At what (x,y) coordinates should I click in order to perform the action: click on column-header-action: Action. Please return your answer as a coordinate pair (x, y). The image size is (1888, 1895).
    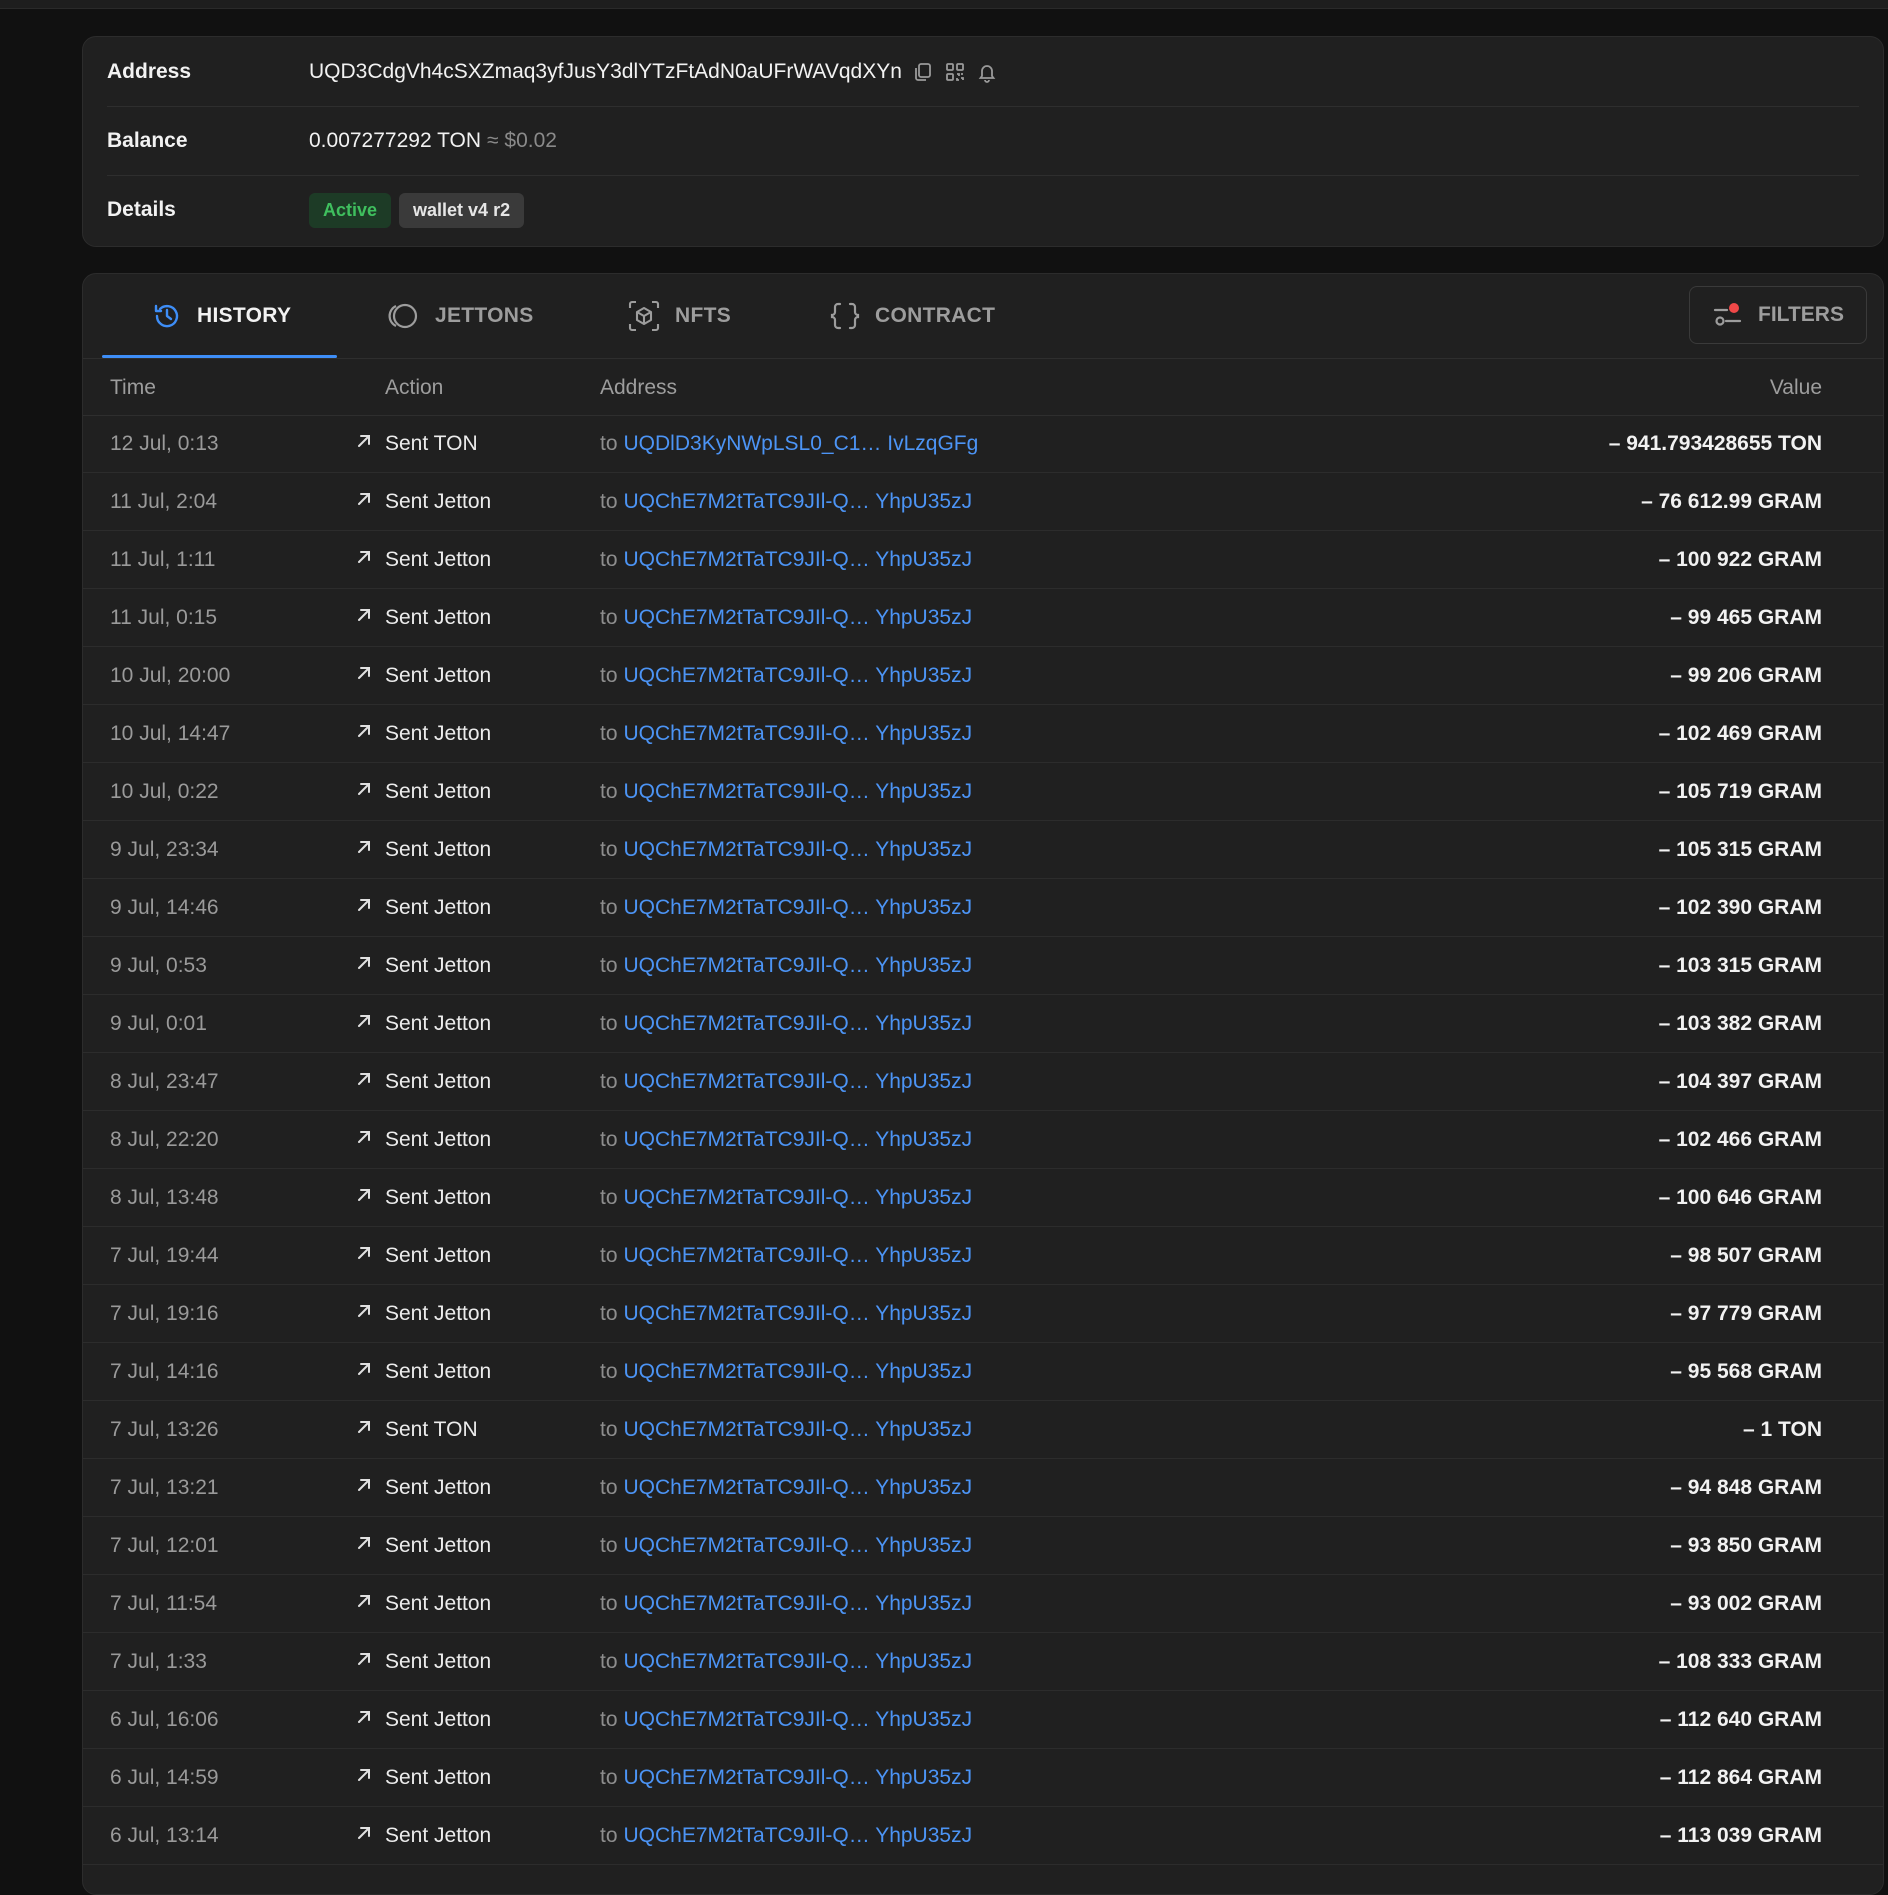
    Looking at the image, I should click on (414, 387).